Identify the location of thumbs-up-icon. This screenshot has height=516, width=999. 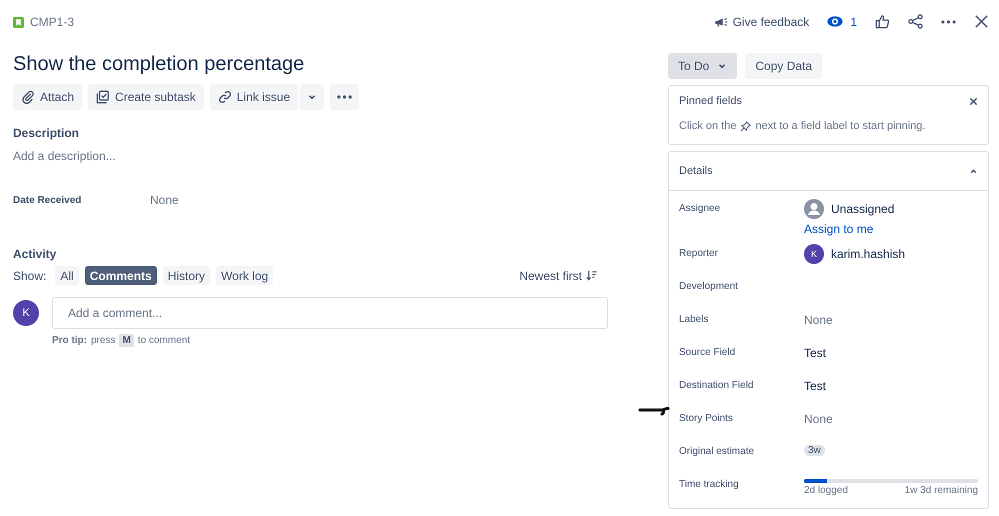
(882, 21).